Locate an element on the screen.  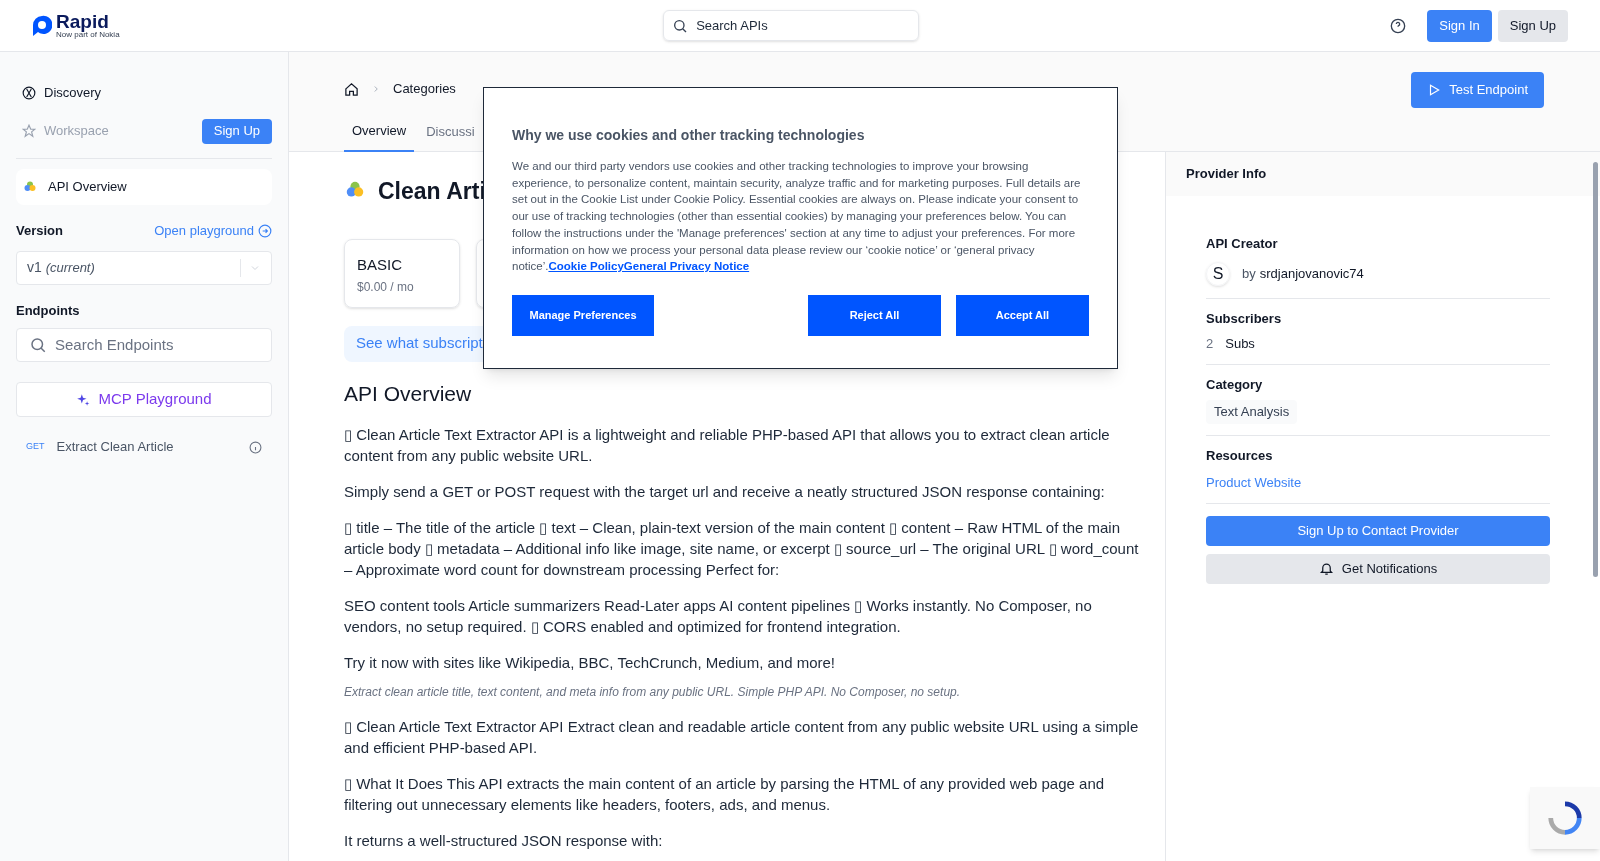
subscriber-unit: Subs is located at coordinates (1240, 344).